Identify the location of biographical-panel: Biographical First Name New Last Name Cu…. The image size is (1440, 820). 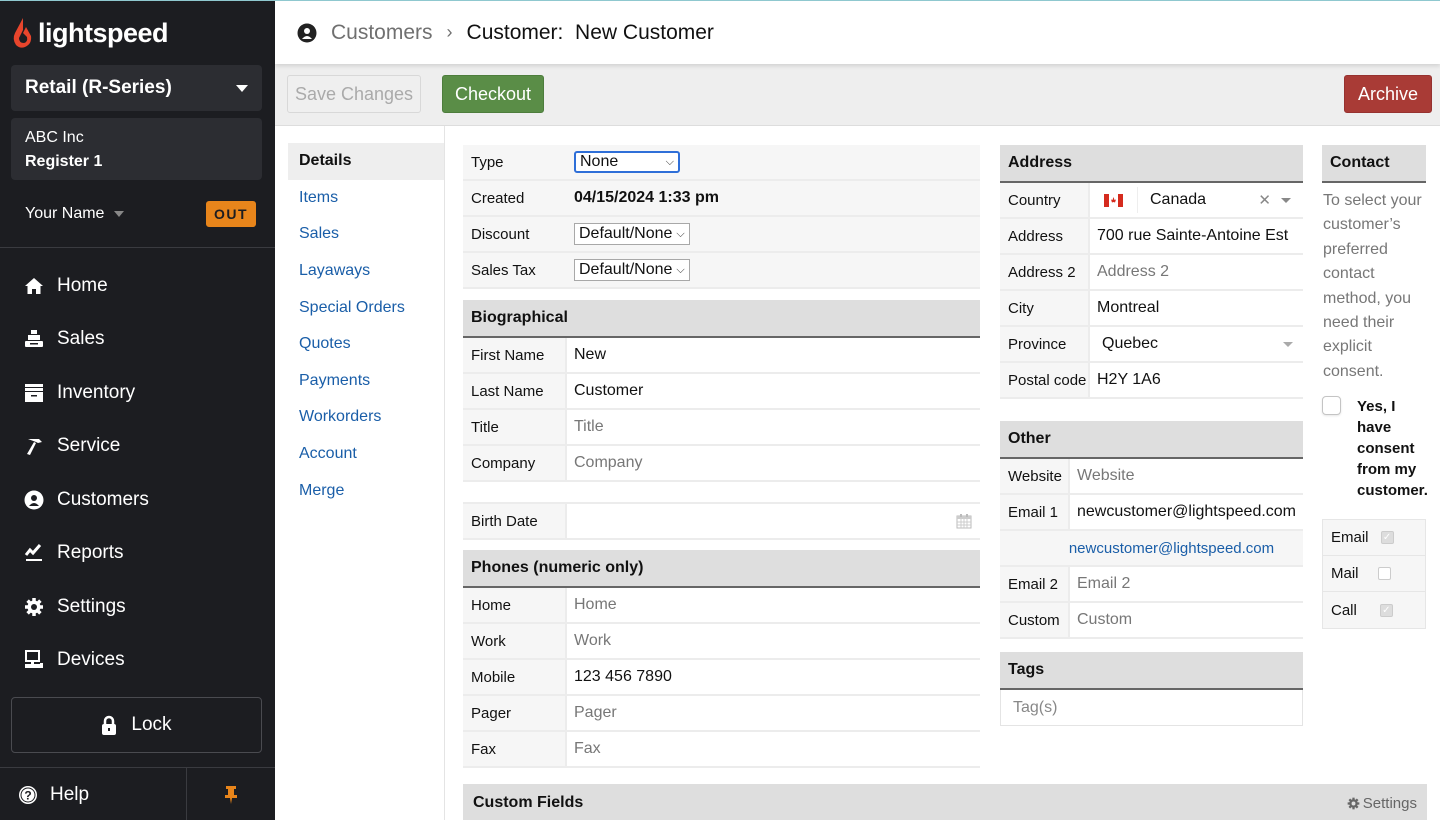
(721, 391).